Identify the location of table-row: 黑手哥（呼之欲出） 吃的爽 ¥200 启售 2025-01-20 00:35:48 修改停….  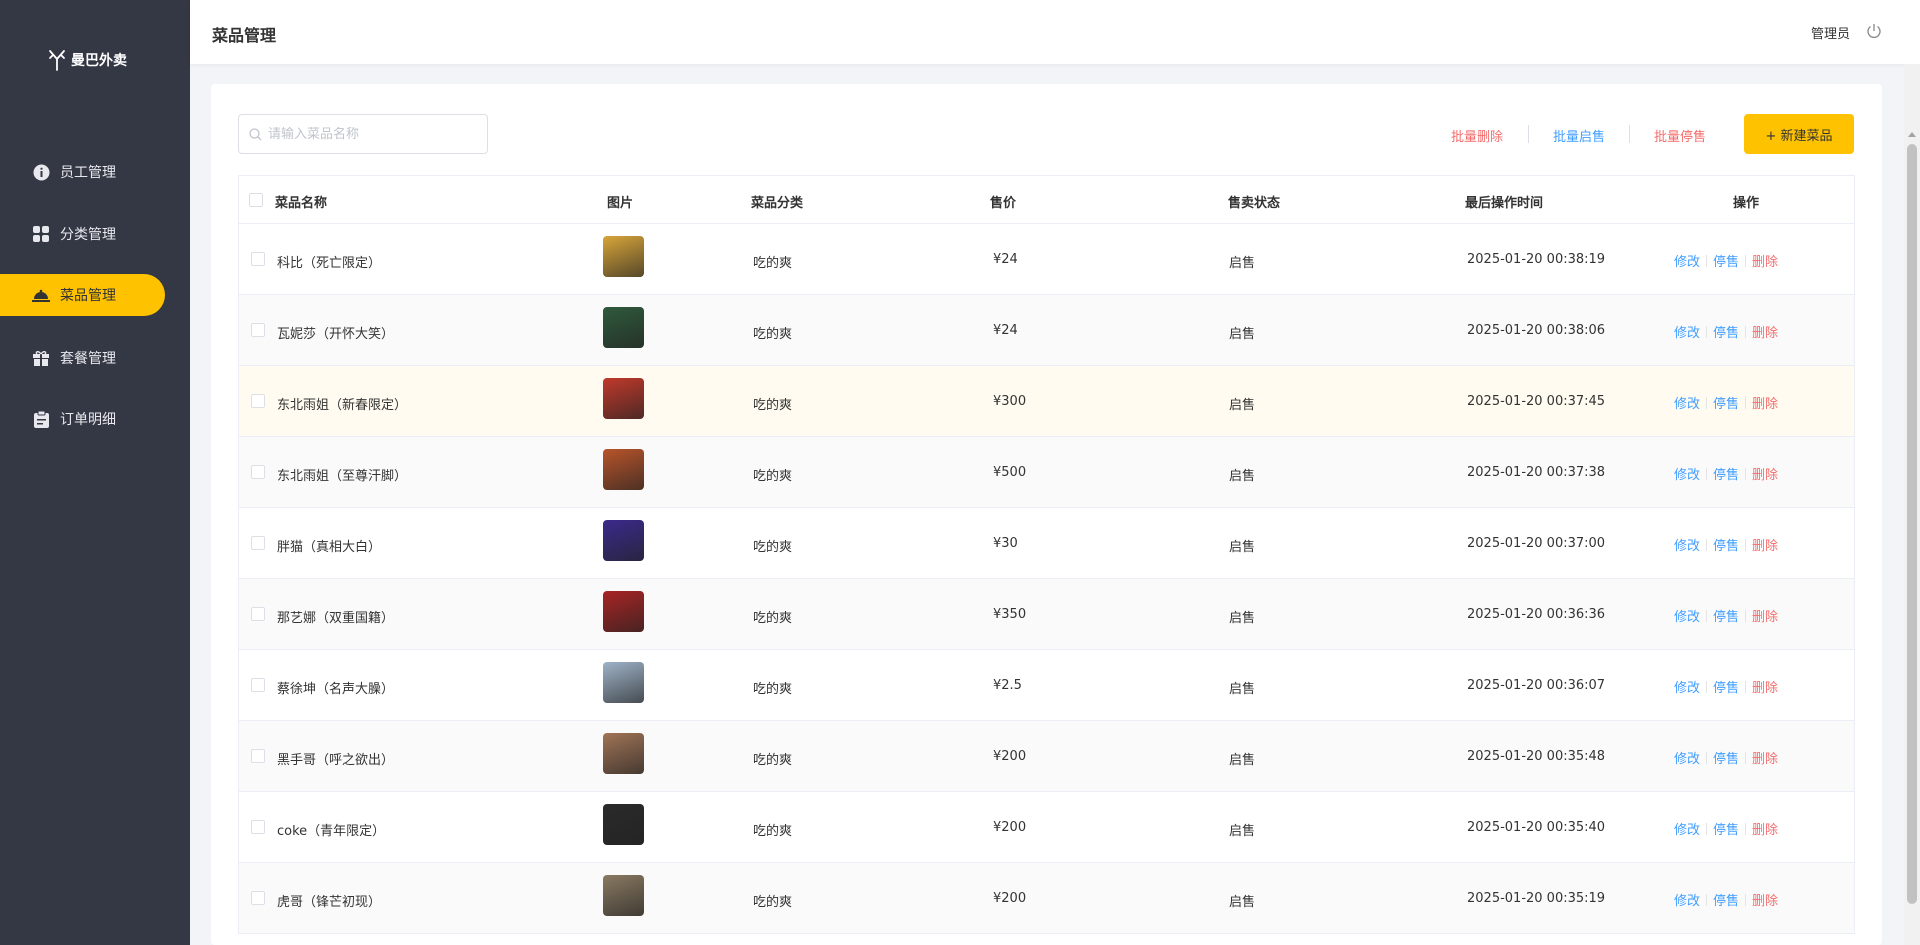
(1046, 756).